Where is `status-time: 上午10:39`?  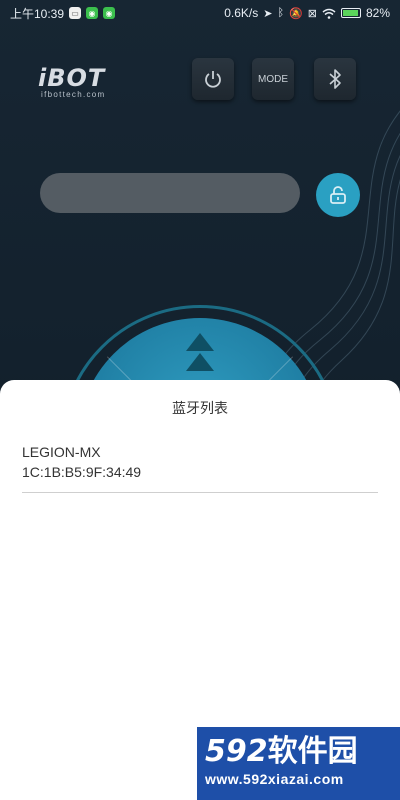
status-time: 上午10:39 is located at coordinates (37, 13).